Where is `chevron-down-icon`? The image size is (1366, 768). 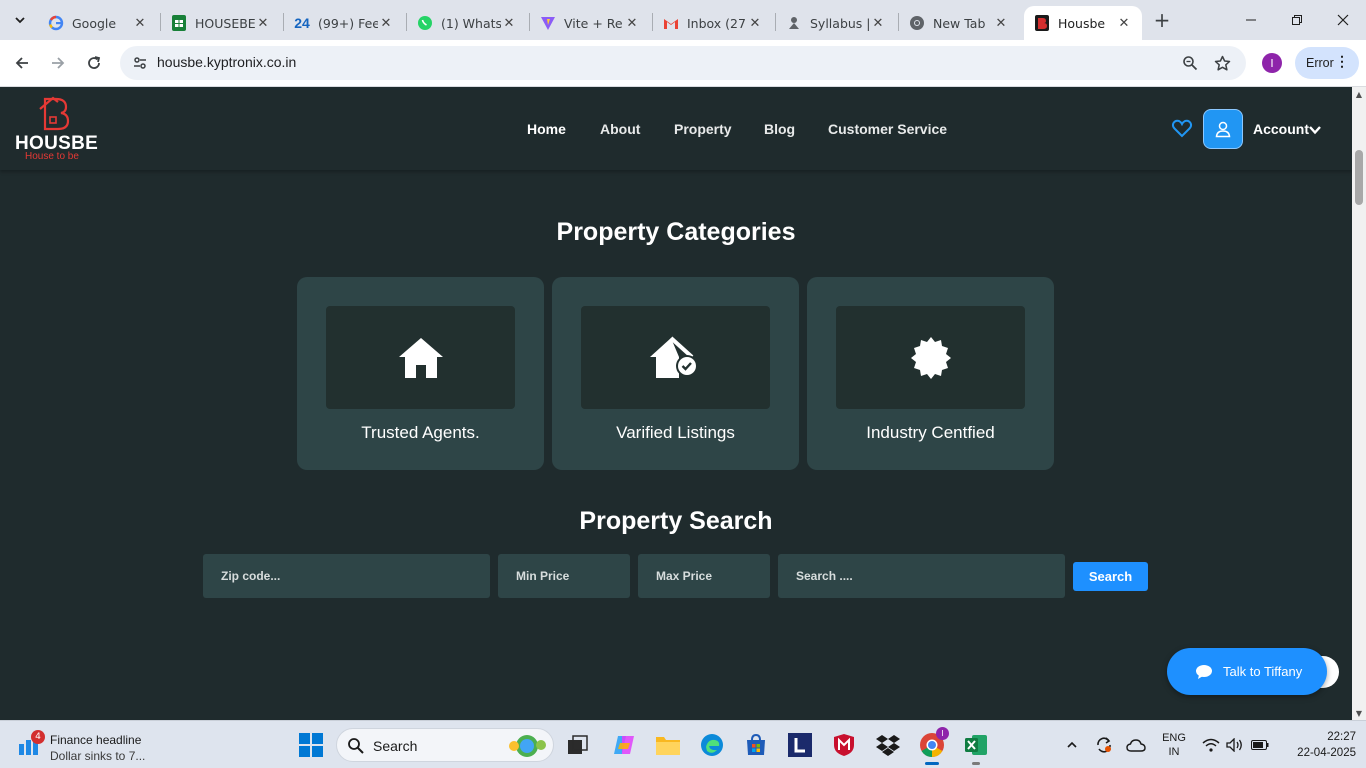 chevron-down-icon is located at coordinates (1315, 130).